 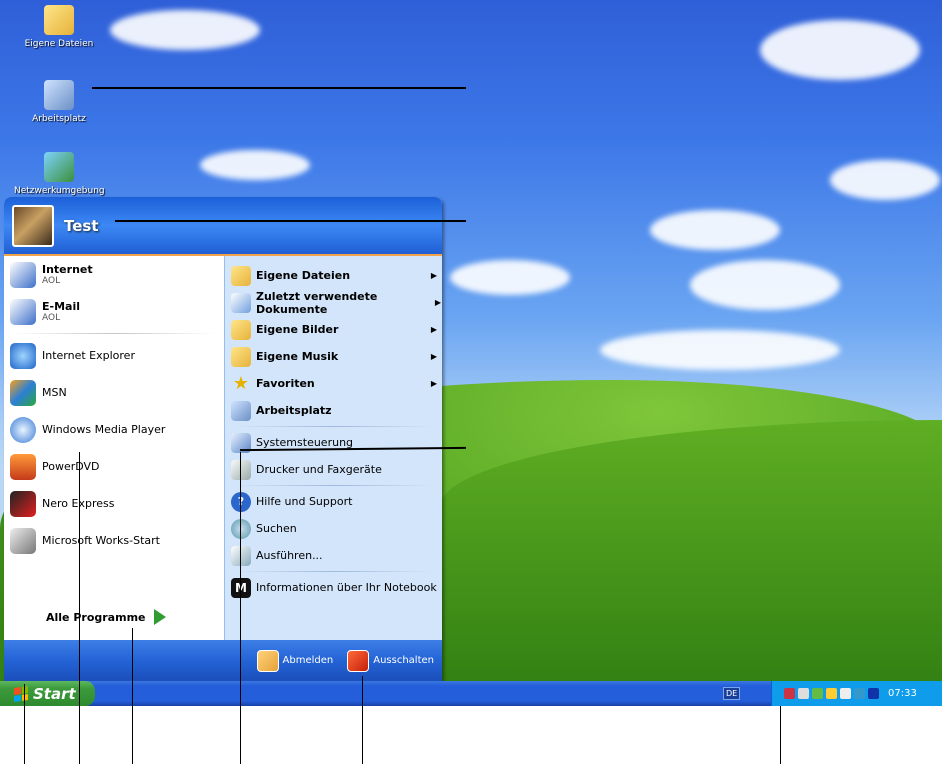 I want to click on help-icon: ?, so click(x=241, y=501).